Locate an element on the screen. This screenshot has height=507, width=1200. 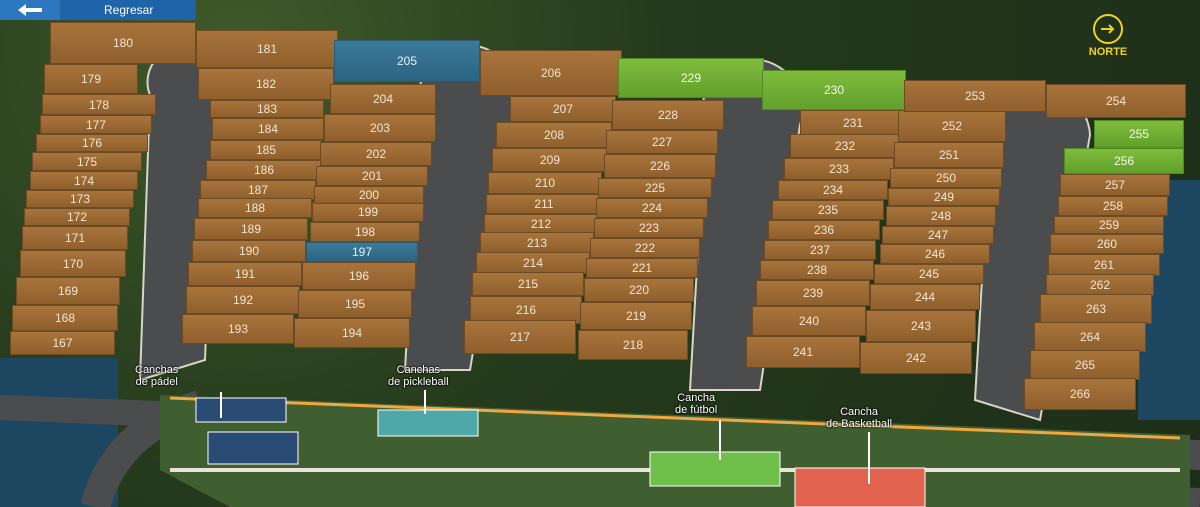
lot-237: 237 is located at coordinates (820, 250).